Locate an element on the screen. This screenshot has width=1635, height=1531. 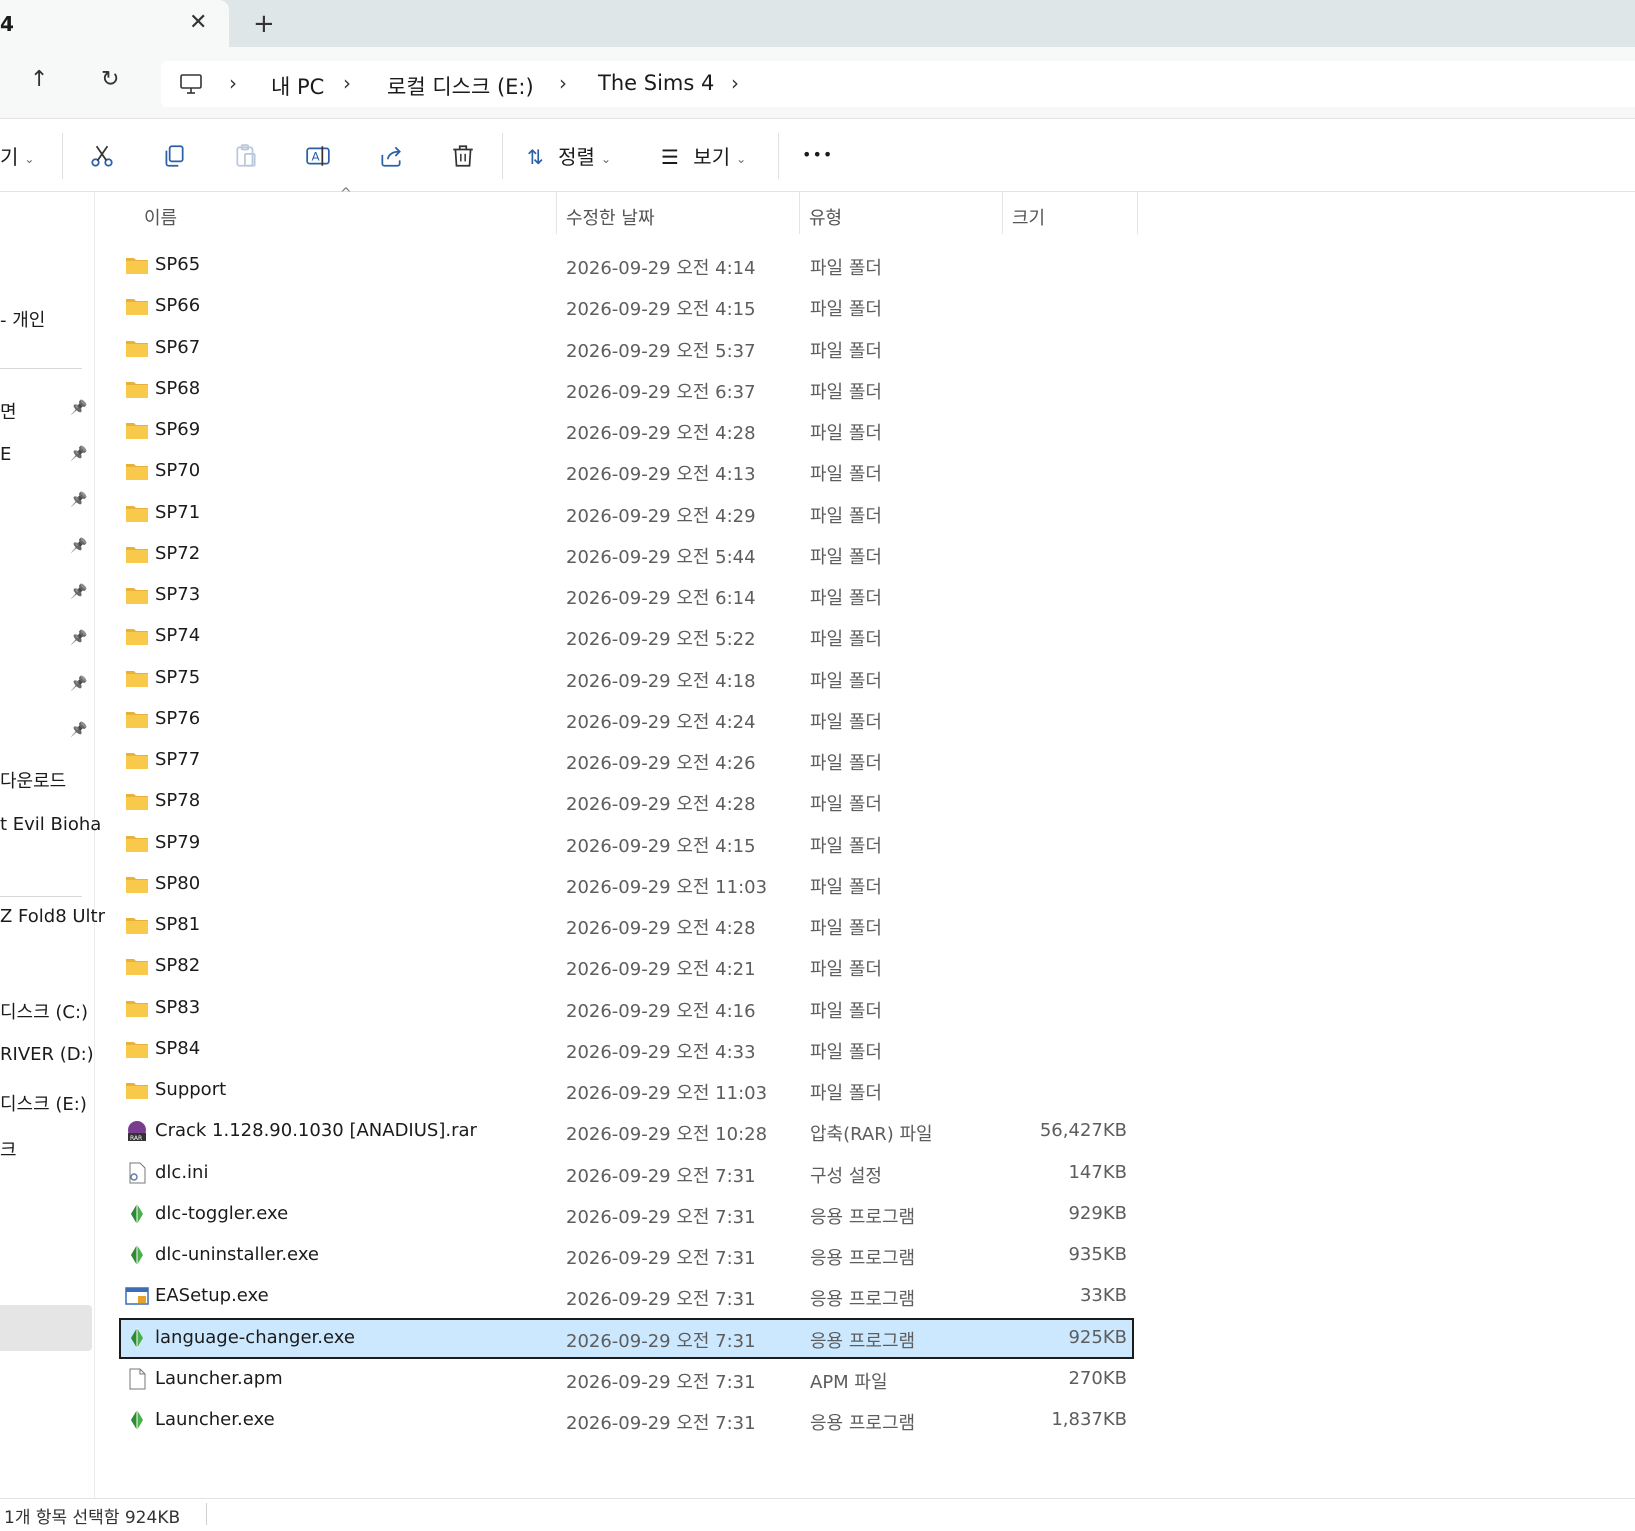
new-tab-button: + is located at coordinates (264, 24).